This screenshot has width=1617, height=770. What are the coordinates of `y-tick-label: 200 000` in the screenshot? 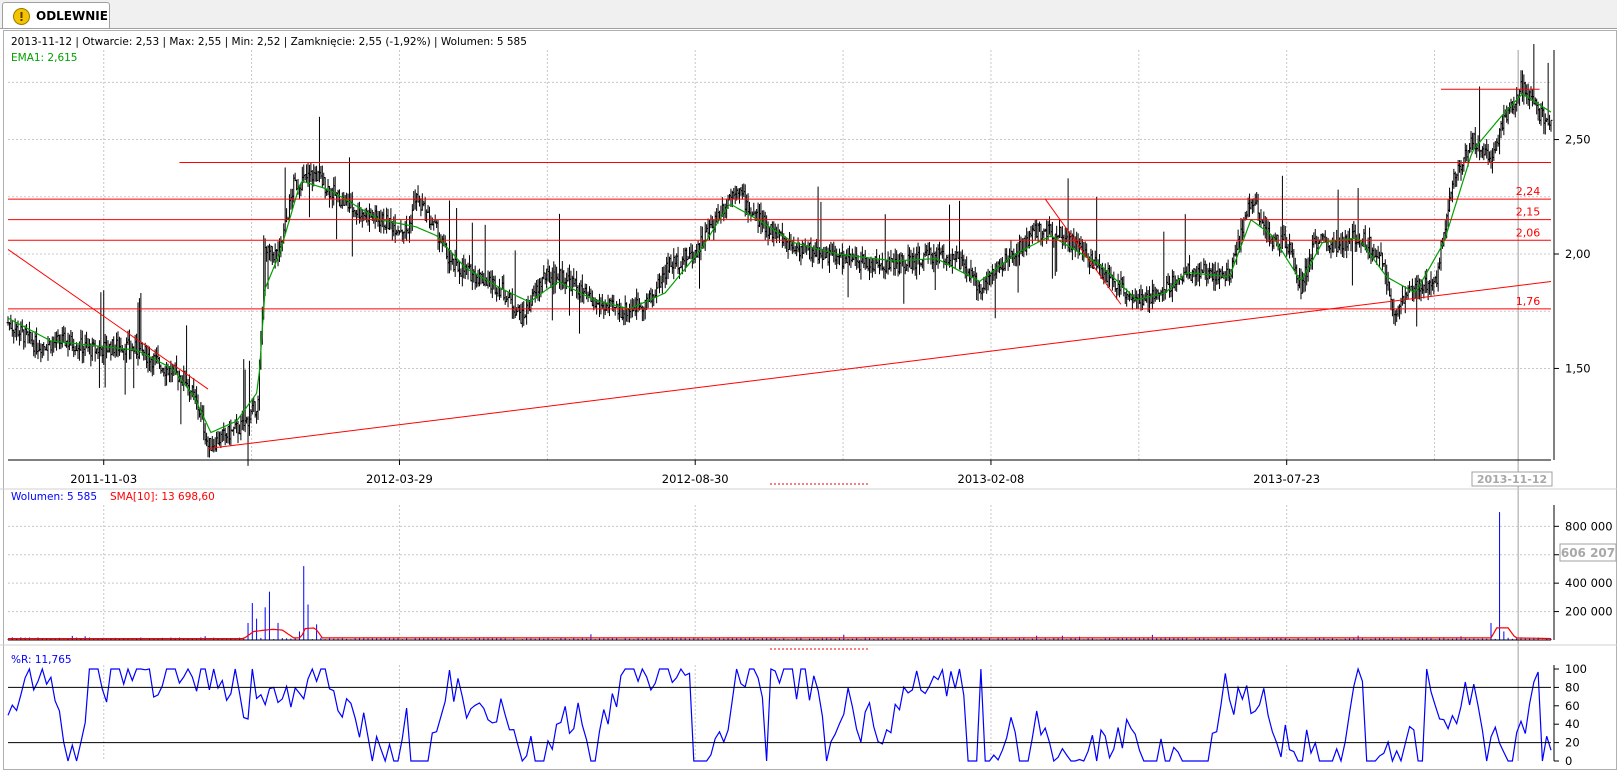 It's located at (1589, 612).